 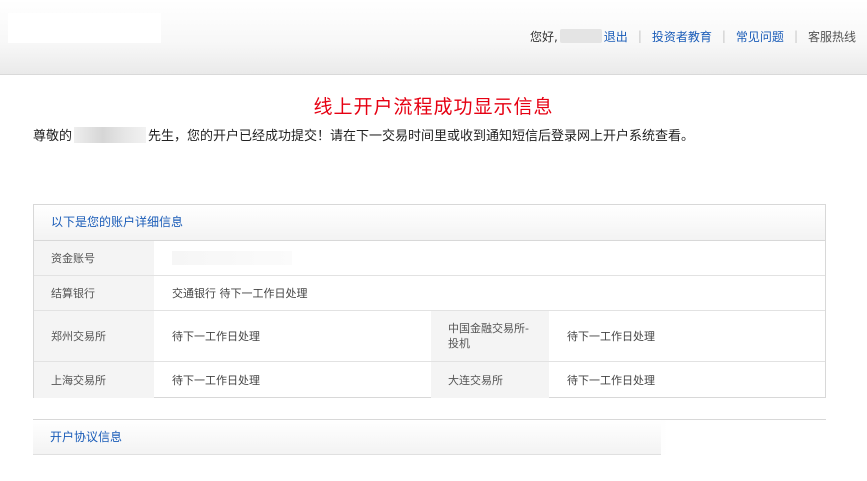 I want to click on shanghai-exchange-value: 待下一工作日处理, so click(x=216, y=380).